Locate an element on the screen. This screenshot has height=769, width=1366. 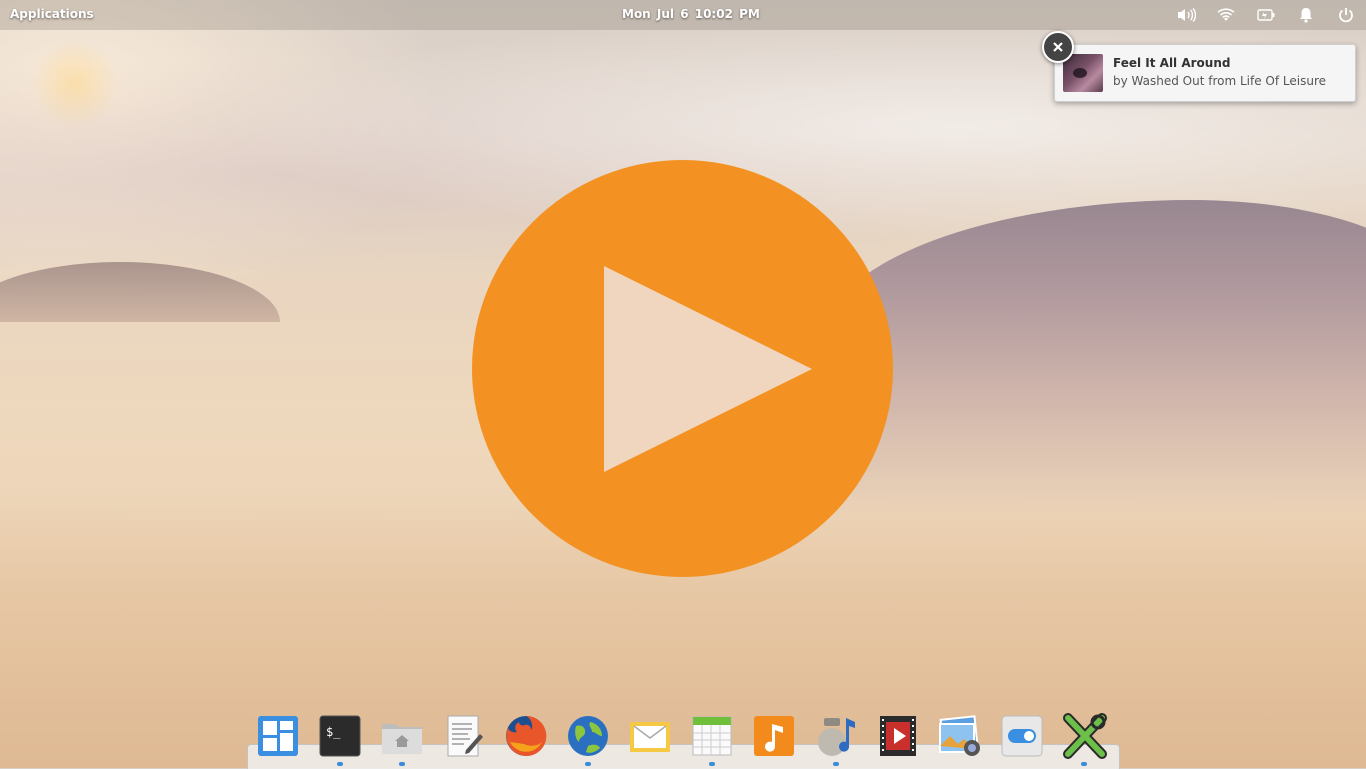
firefox-icon is located at coordinates (526, 735).